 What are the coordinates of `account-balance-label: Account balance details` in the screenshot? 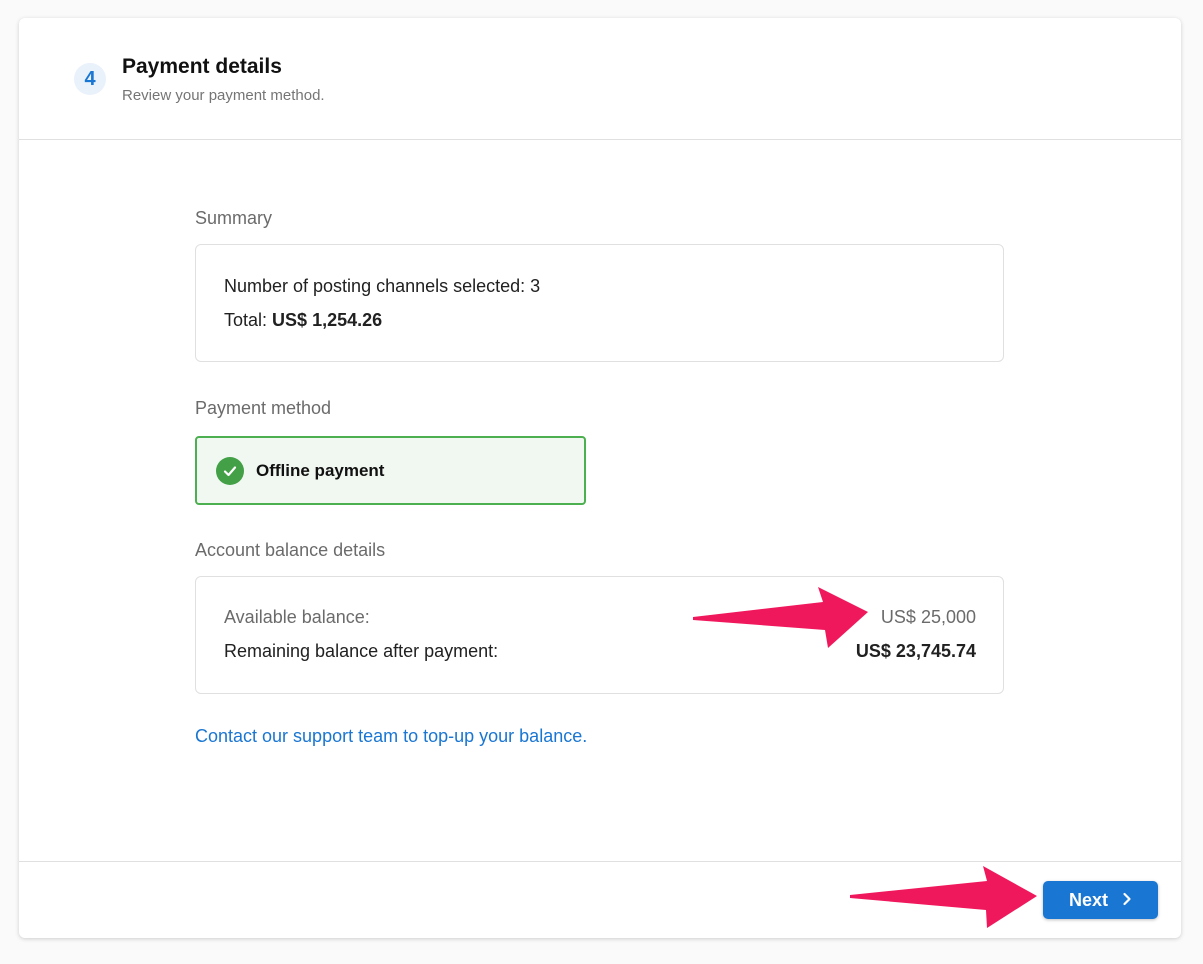 It's located at (290, 550).